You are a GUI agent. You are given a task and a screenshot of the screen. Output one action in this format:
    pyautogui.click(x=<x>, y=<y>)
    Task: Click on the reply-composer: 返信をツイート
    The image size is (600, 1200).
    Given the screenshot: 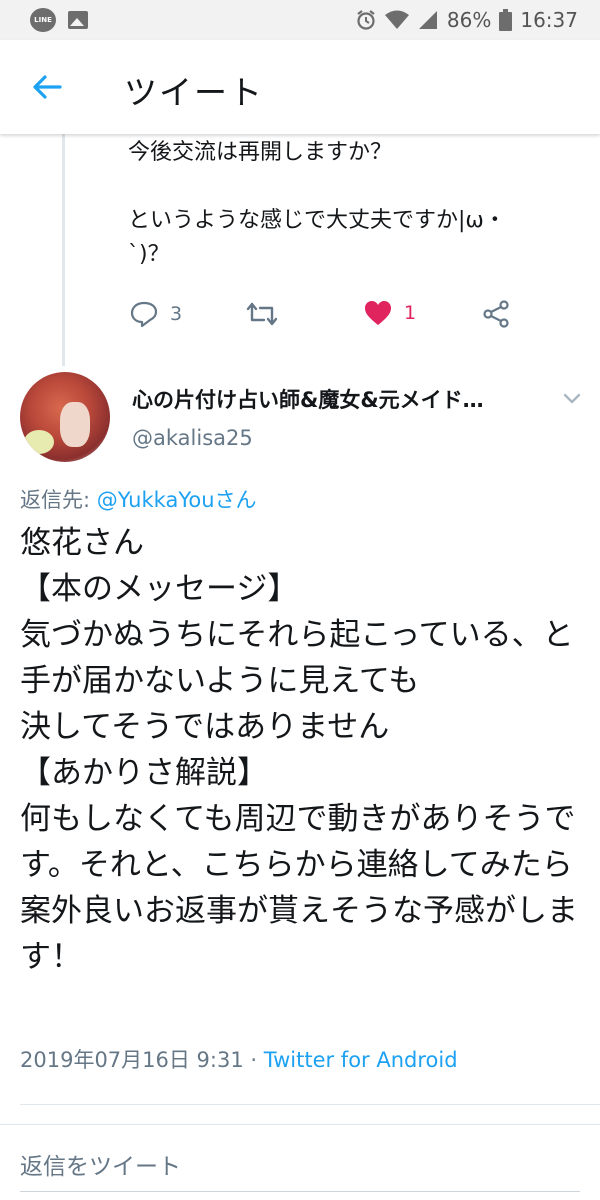 What is the action you would take?
    pyautogui.click(x=300, y=1162)
    